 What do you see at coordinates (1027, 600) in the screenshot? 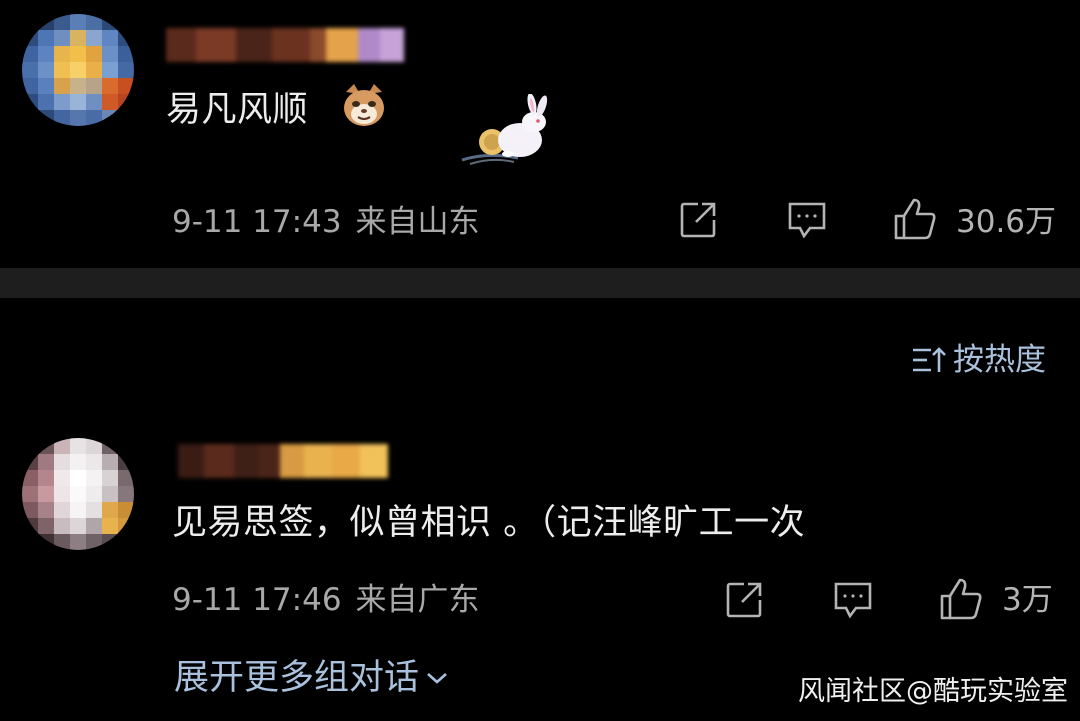
I see `like-count: 3万` at bounding box center [1027, 600].